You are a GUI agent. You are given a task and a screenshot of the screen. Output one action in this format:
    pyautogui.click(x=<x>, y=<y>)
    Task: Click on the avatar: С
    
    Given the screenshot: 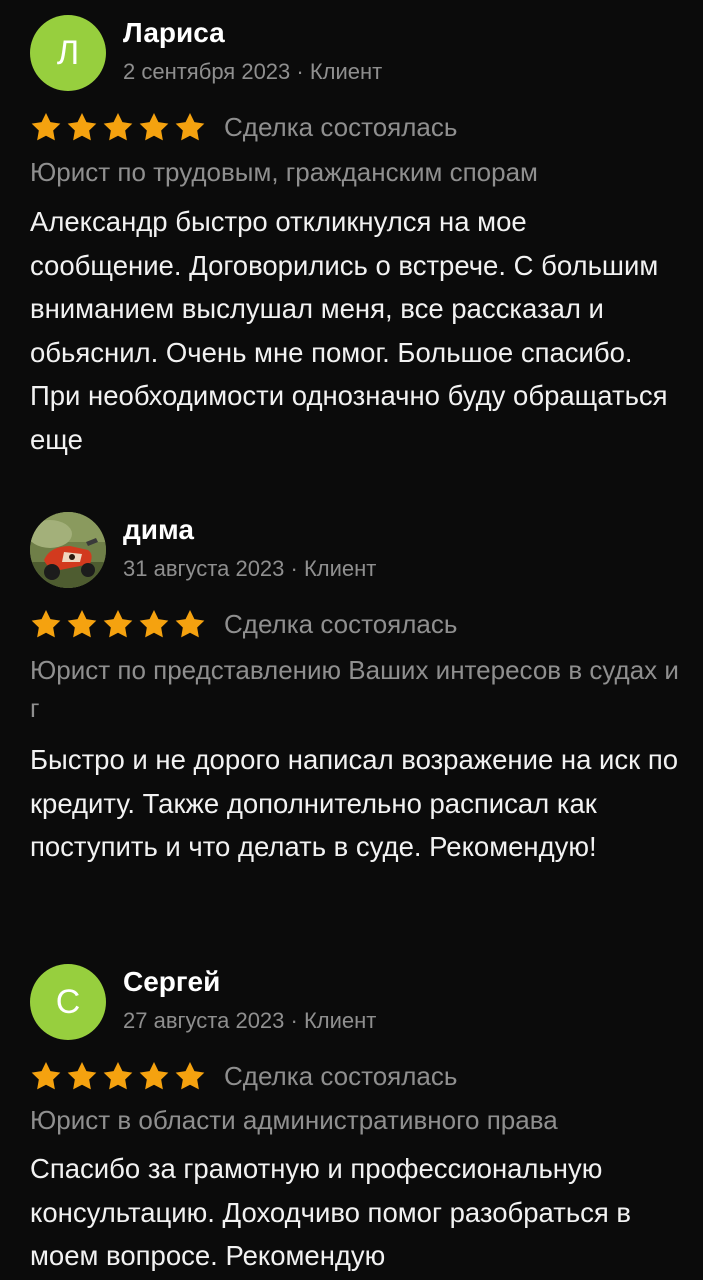 What is the action you would take?
    pyautogui.click(x=68, y=1002)
    